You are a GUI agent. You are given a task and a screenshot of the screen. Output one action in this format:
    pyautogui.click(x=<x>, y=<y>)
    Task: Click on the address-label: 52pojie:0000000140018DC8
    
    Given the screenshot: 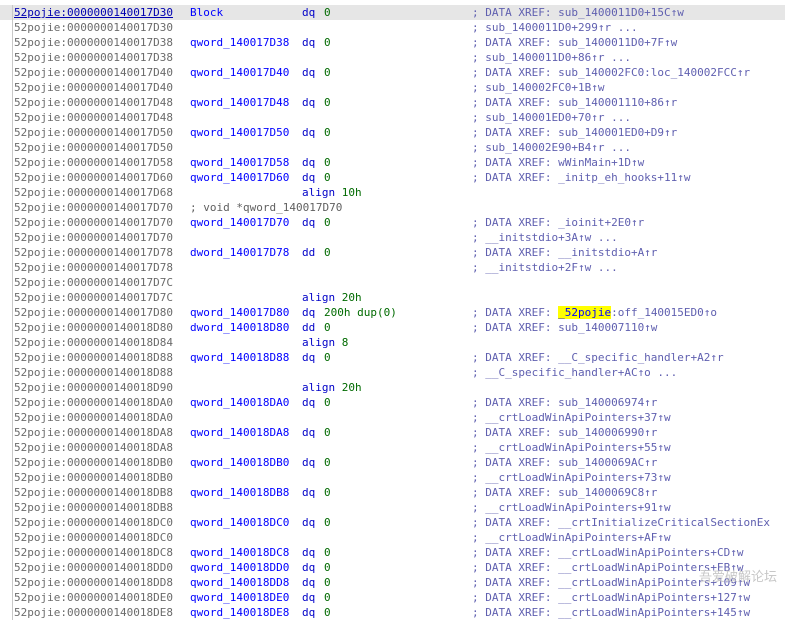 What is the action you would take?
    pyautogui.click(x=93, y=552)
    